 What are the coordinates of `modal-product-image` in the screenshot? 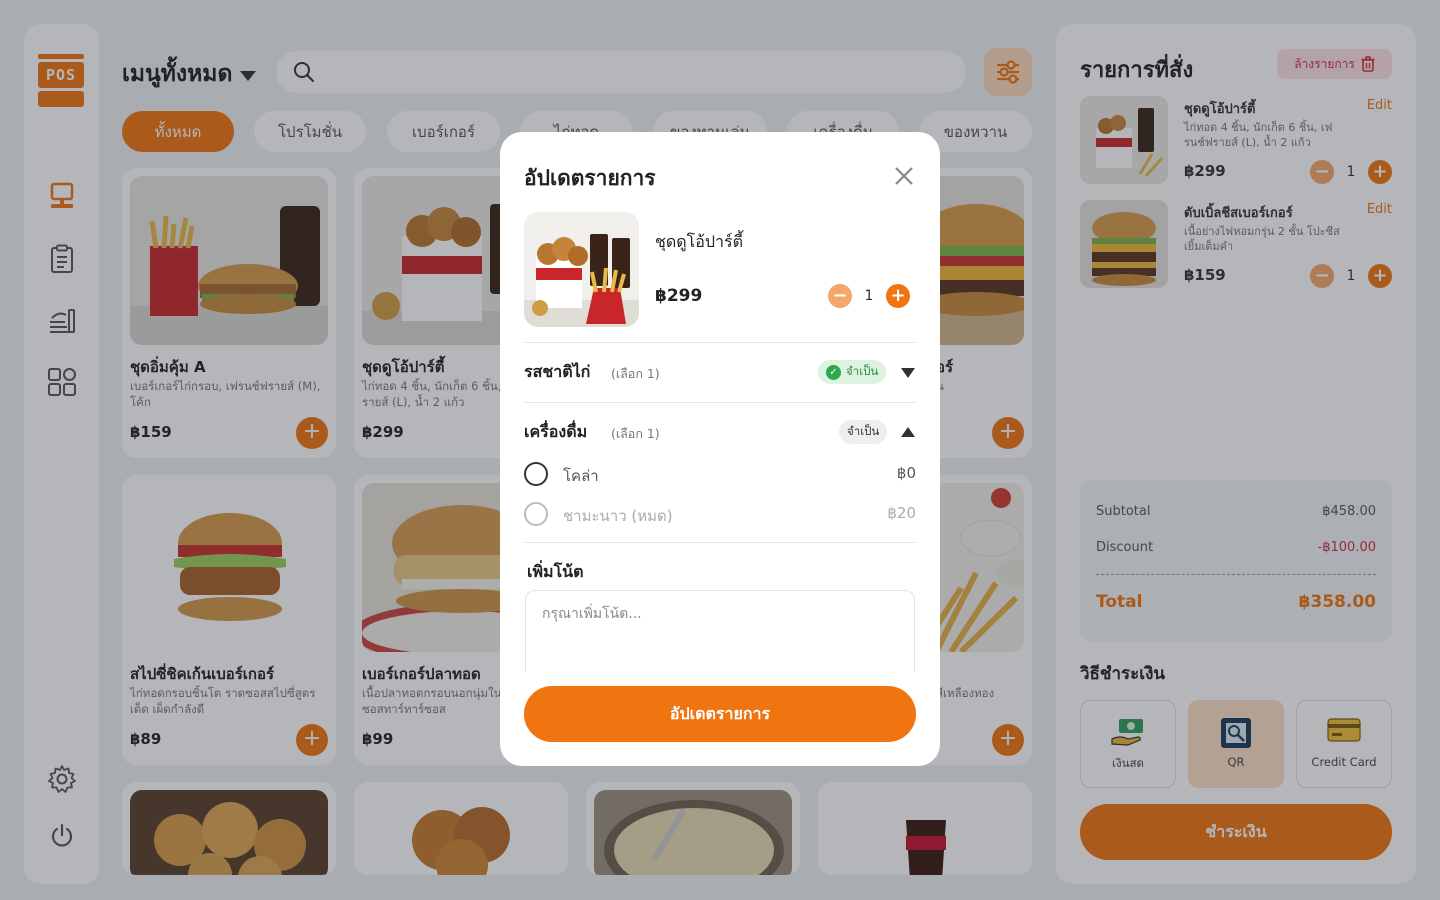 It's located at (581, 269).